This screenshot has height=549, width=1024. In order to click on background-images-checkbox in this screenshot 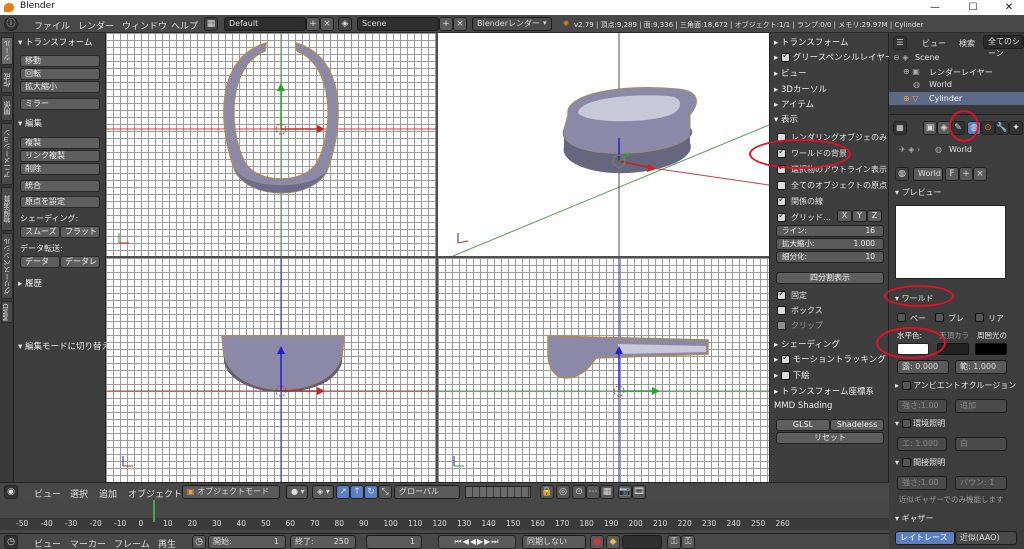, I will do `click(785, 375)`.